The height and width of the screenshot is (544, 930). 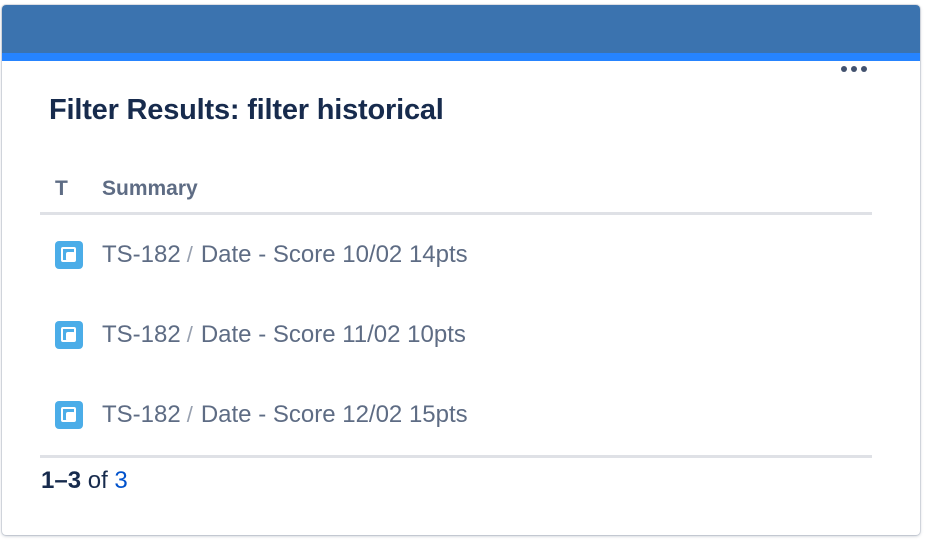 What do you see at coordinates (334, 414) in the screenshot?
I see `issue-summary-link: Date - Score 12/02 15pts` at bounding box center [334, 414].